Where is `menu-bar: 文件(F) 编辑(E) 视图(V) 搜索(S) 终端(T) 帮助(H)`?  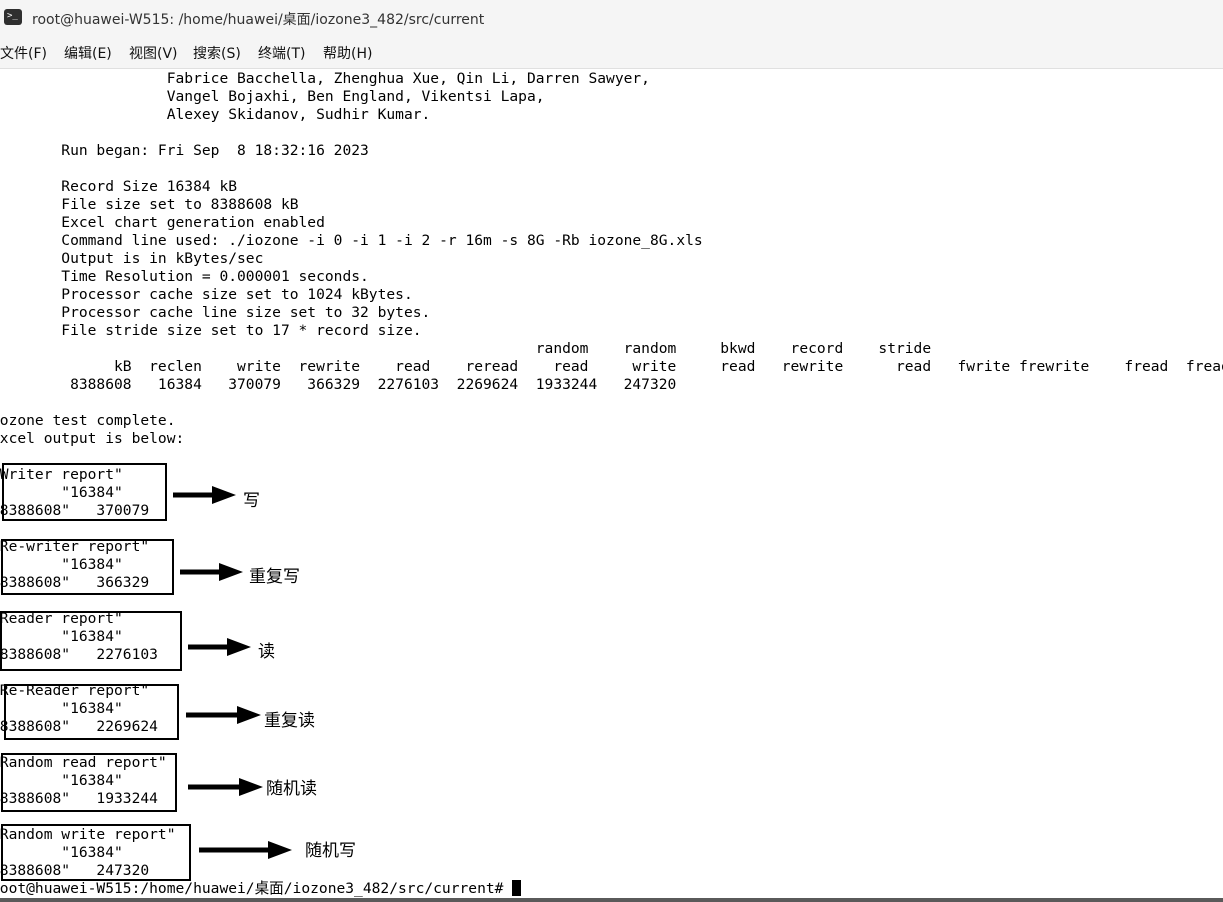 menu-bar: 文件(F) 编辑(E) 视图(V) 搜索(S) 终端(T) 帮助(H) is located at coordinates (611, 52).